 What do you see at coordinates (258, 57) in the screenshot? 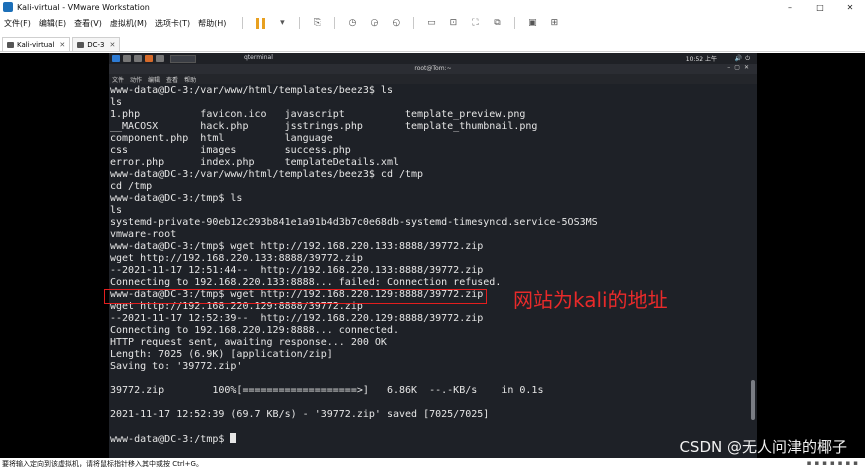
I see `task-window-name: qterminal` at bounding box center [258, 57].